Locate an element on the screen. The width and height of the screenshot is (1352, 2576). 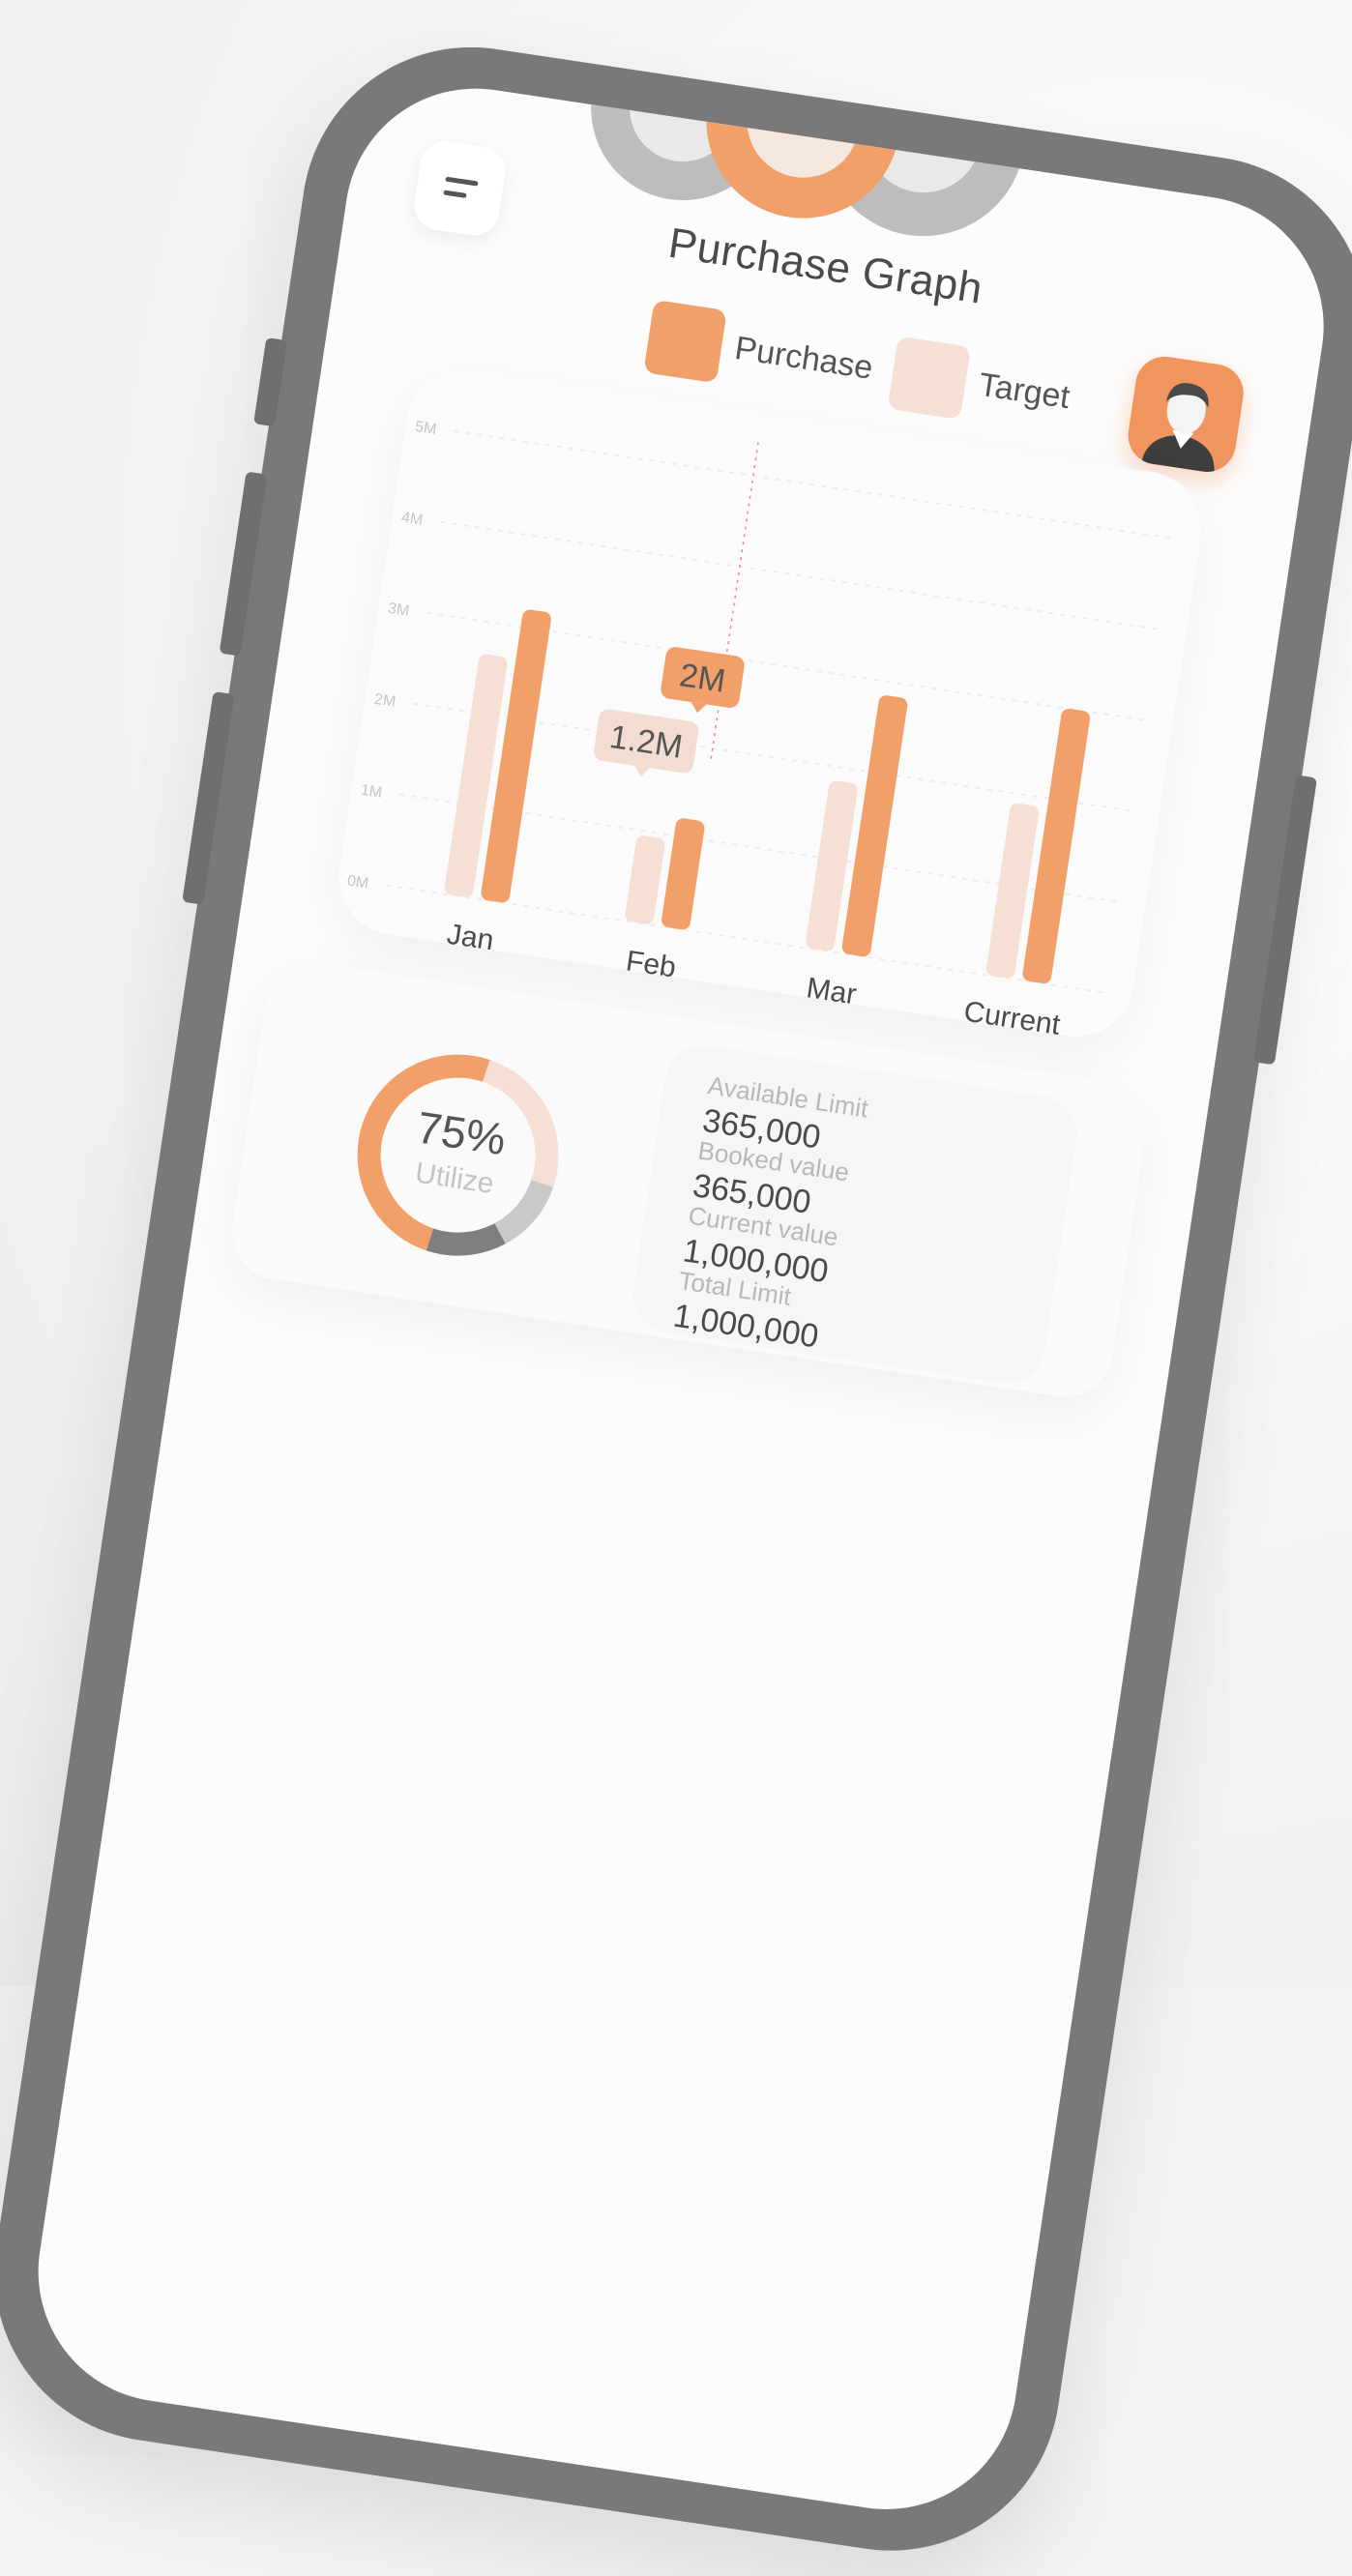
tooltip-guide-line is located at coordinates (734, 603).